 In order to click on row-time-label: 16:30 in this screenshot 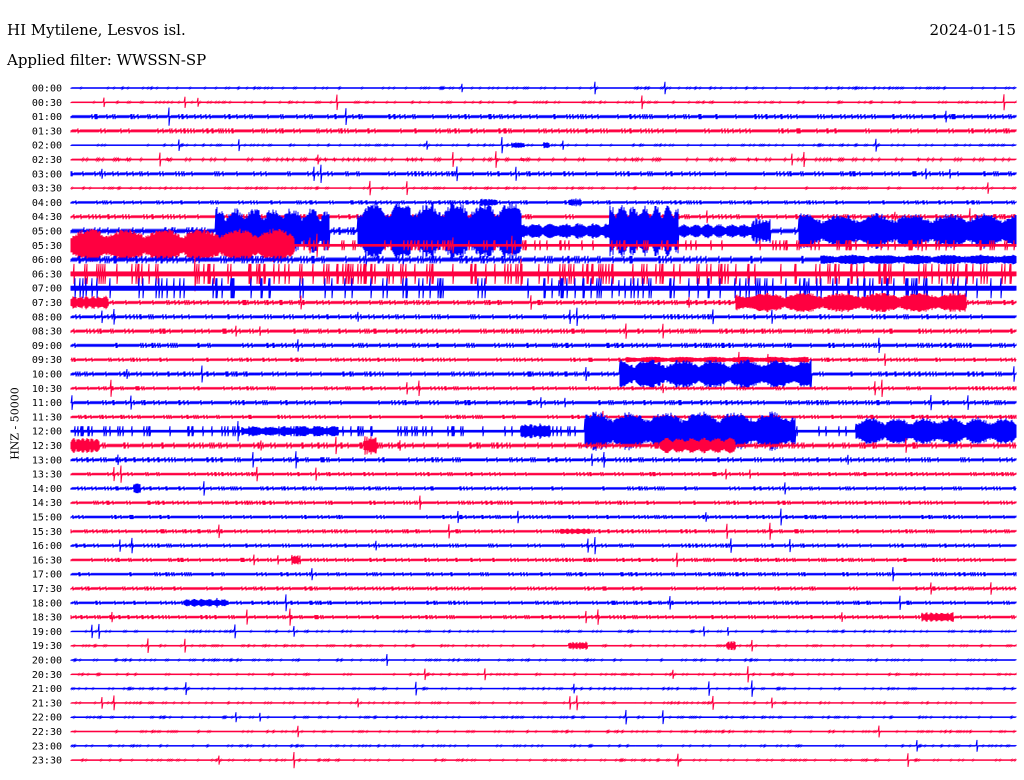, I will do `click(47, 560)`.